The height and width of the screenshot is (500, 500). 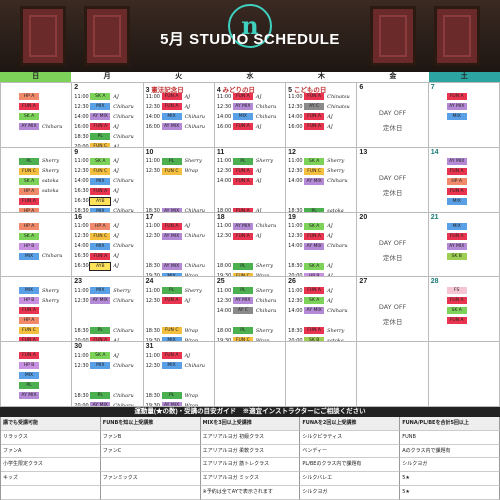 I want to click on class-slot: MIX Chiharu, so click(x=36, y=256).